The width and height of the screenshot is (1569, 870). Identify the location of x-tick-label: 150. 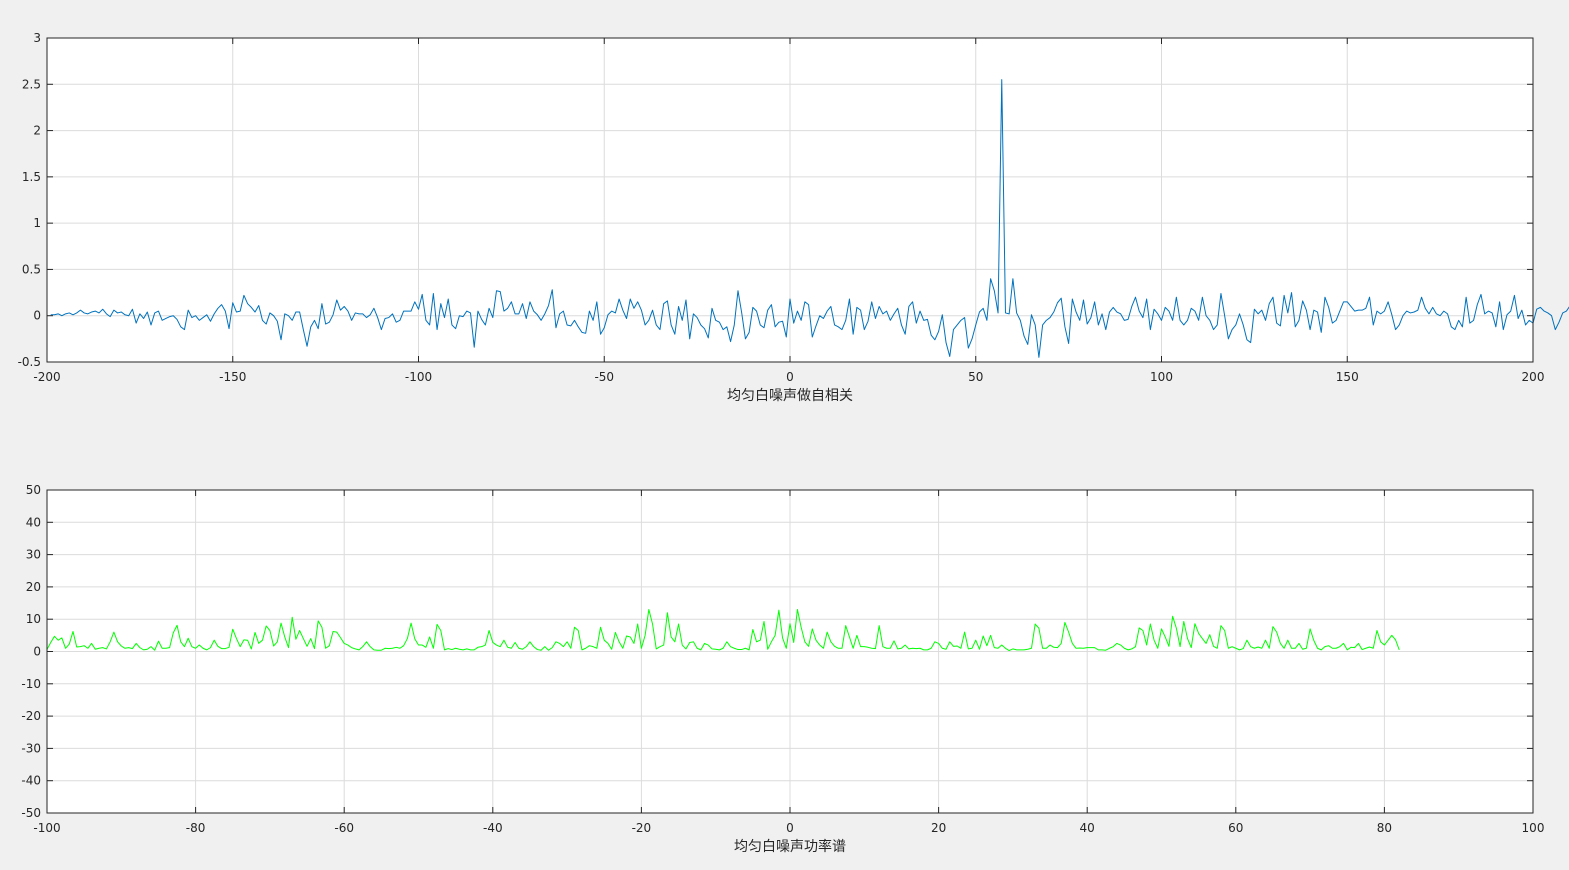
(1347, 377).